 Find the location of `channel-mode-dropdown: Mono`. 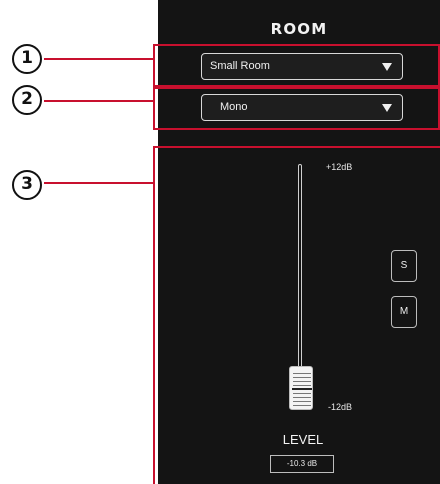

channel-mode-dropdown: Mono is located at coordinates (302, 107).